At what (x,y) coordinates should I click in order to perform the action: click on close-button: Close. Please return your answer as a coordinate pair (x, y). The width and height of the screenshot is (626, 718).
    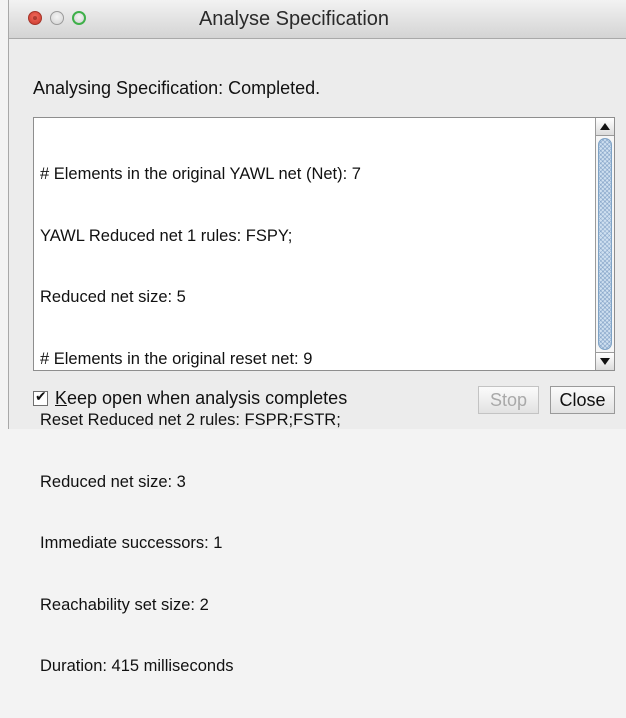
    Looking at the image, I should click on (582, 400).